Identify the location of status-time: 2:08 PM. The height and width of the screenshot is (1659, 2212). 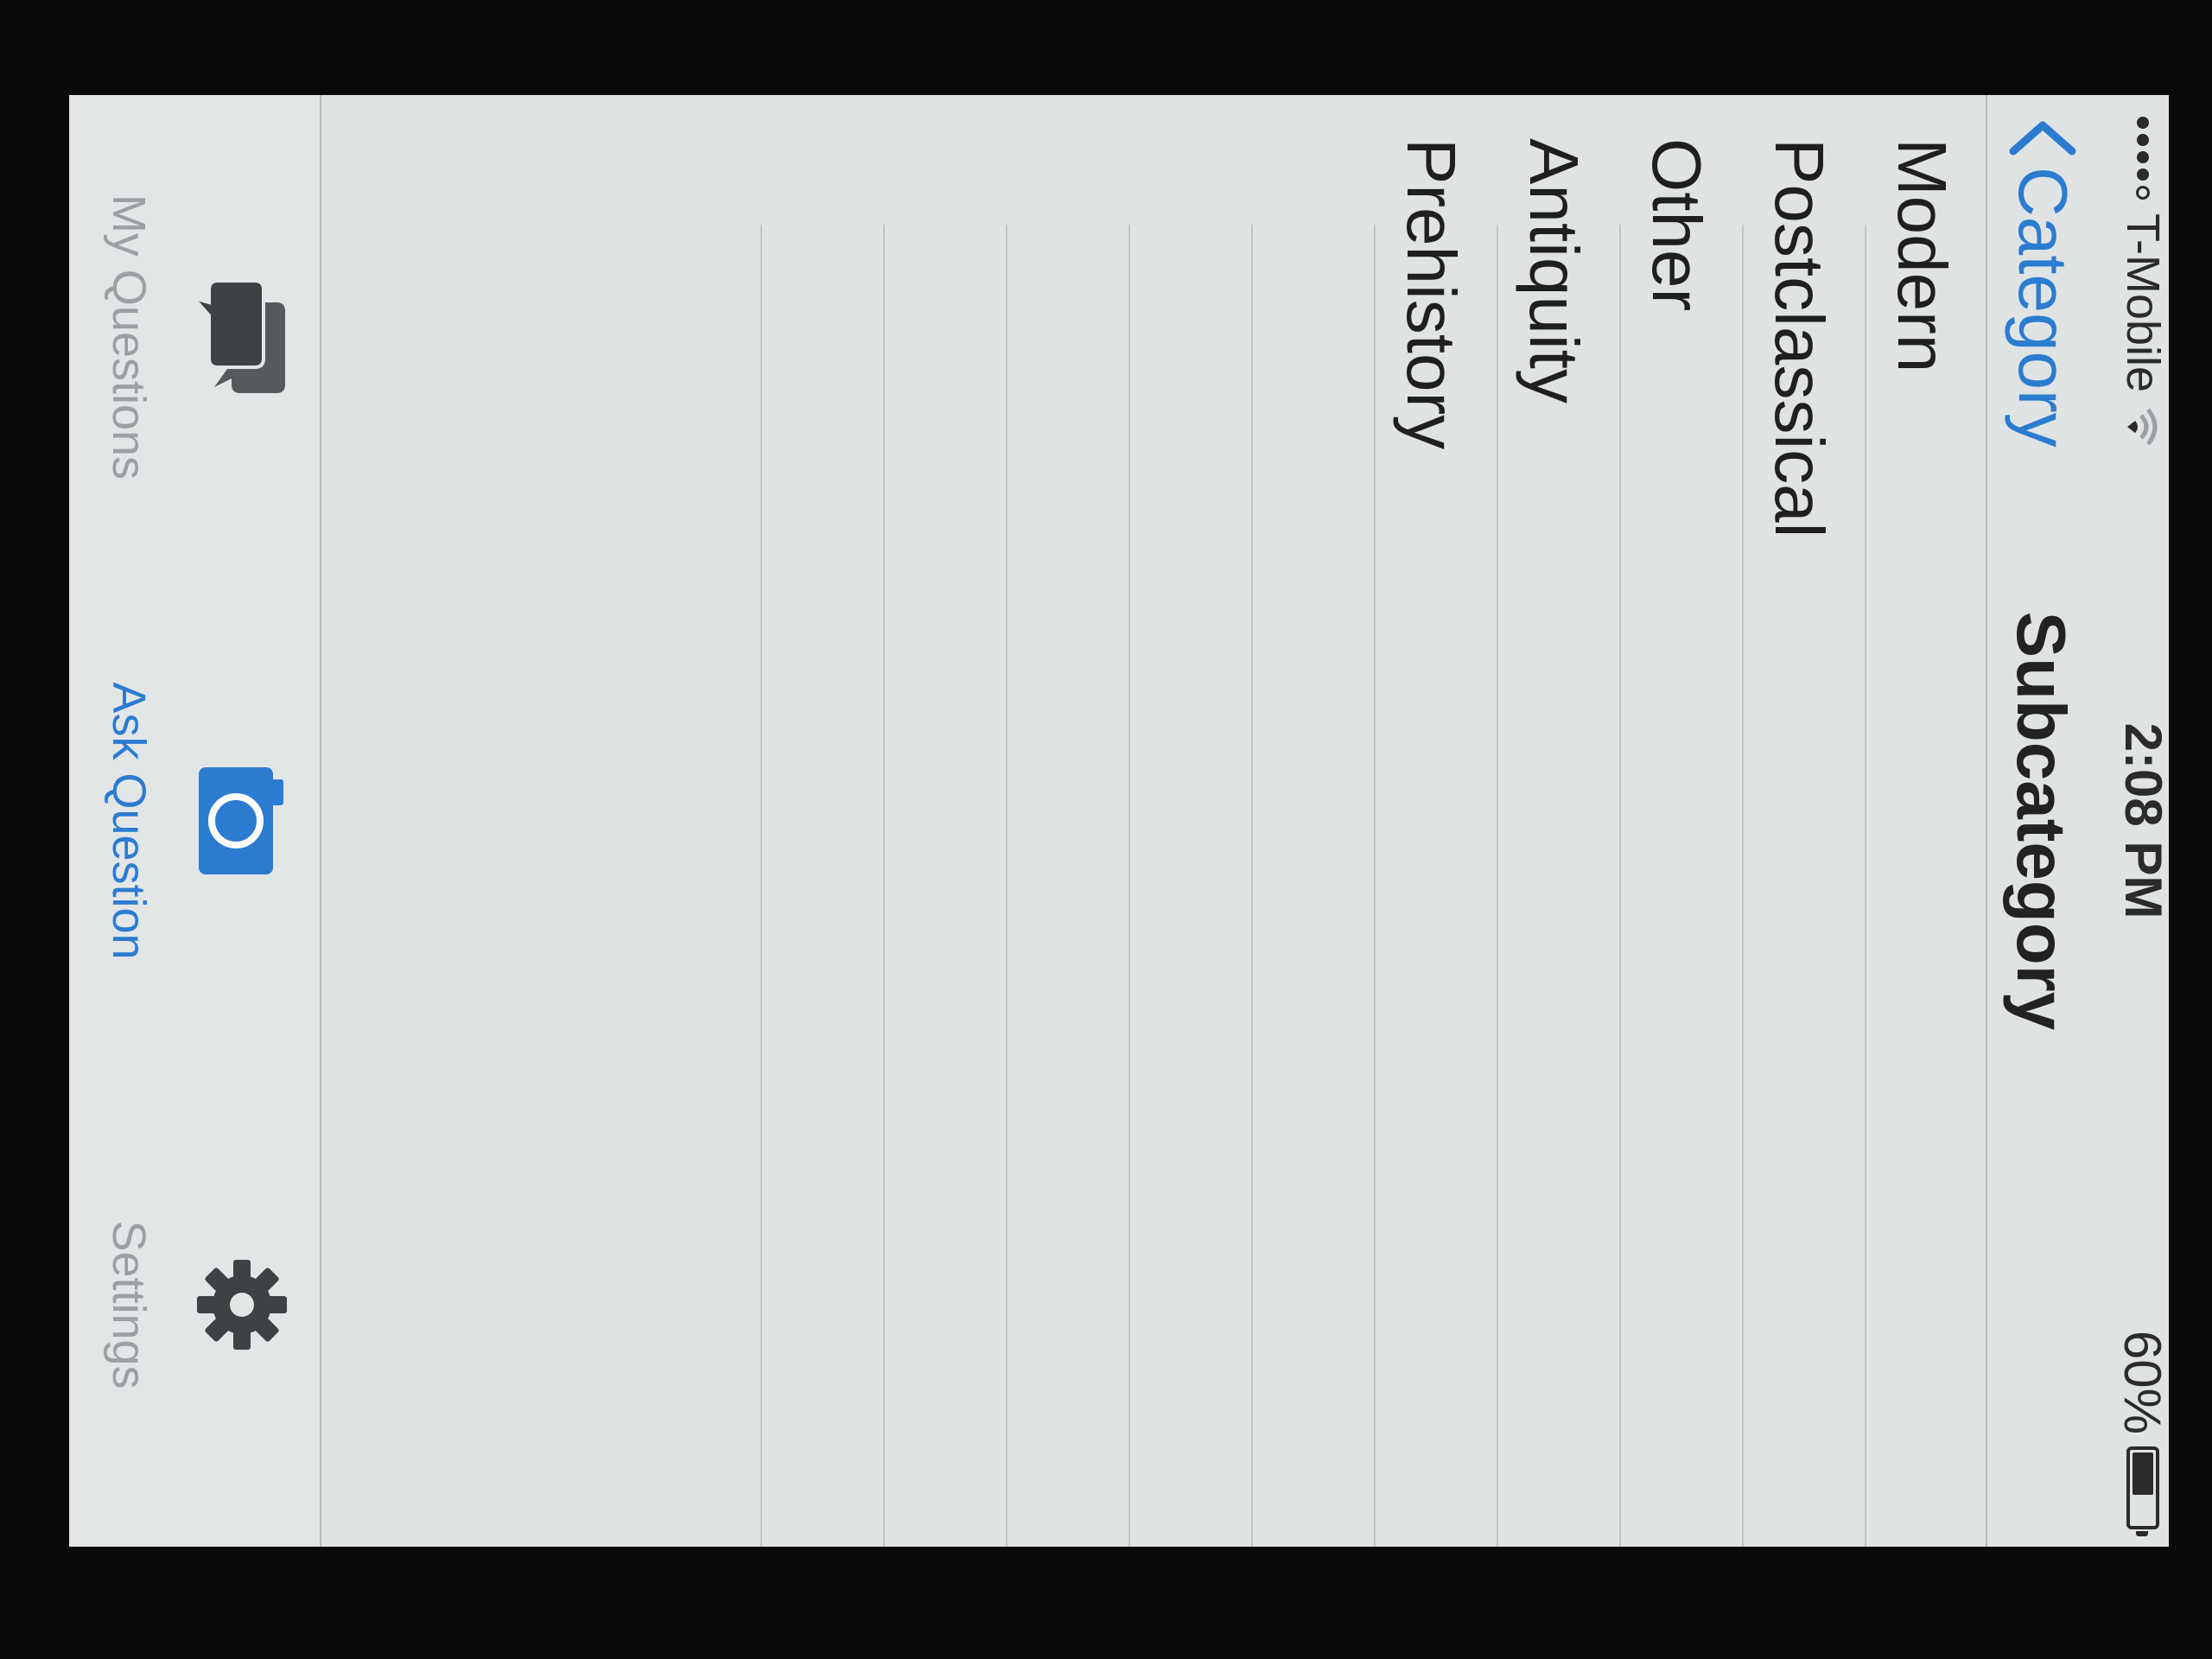
(2141, 820).